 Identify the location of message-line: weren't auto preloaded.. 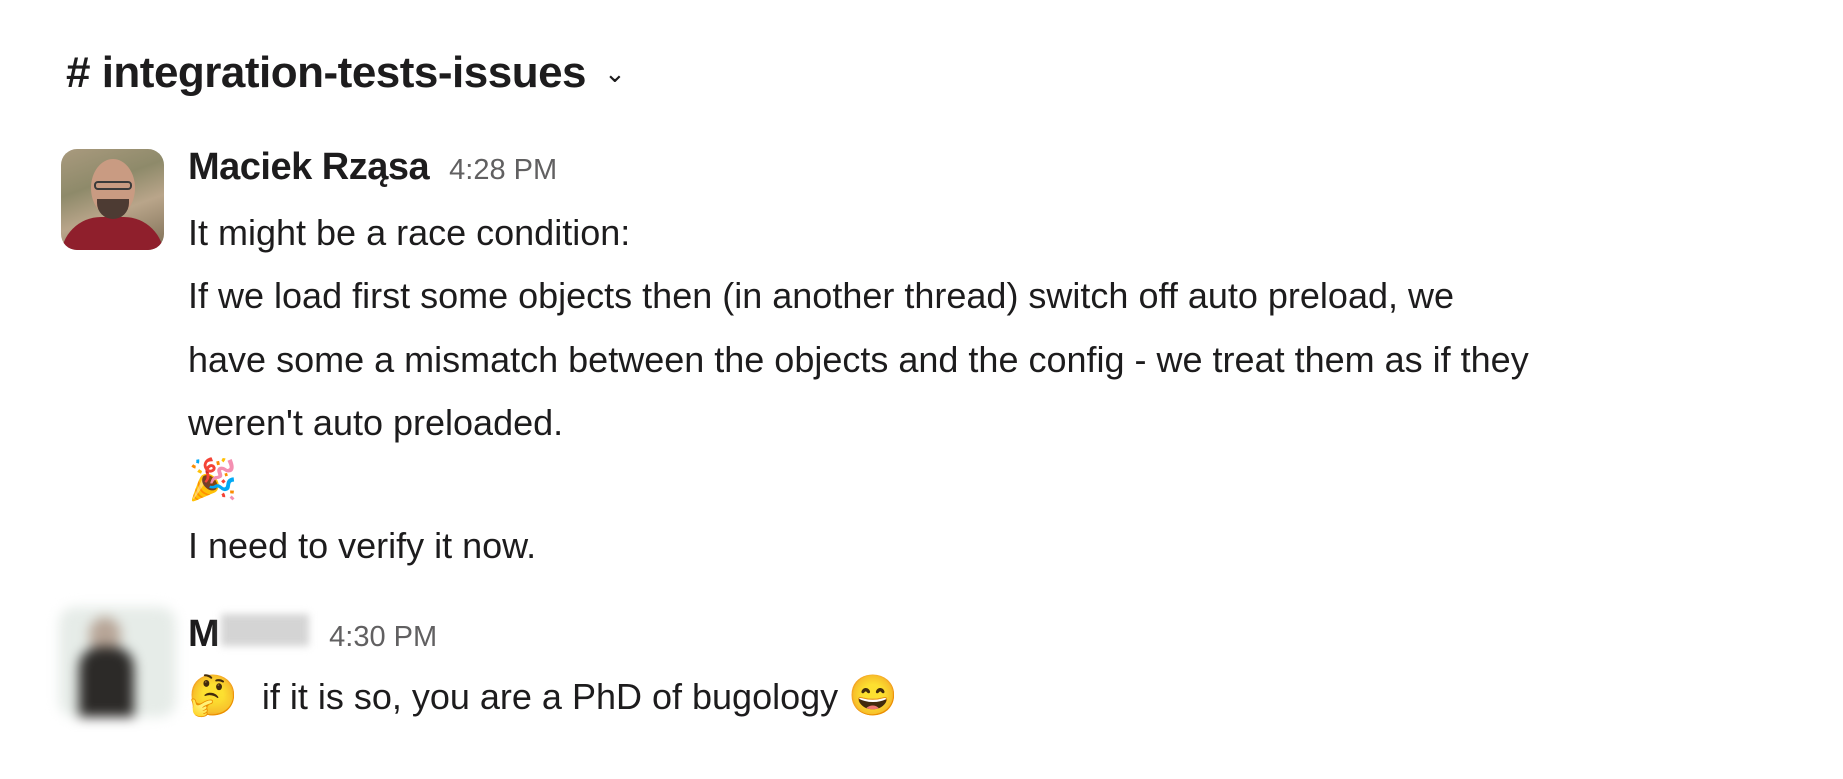
(376, 422).